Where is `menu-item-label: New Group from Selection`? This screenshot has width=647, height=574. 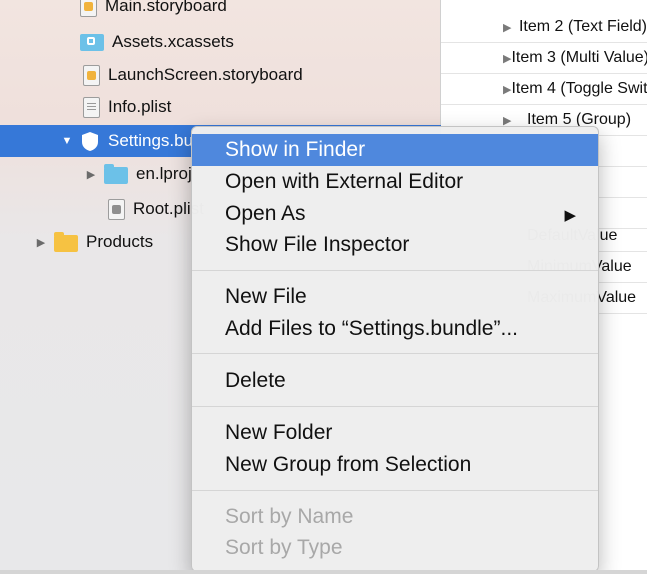
menu-item-label: New Group from Selection is located at coordinates (348, 464).